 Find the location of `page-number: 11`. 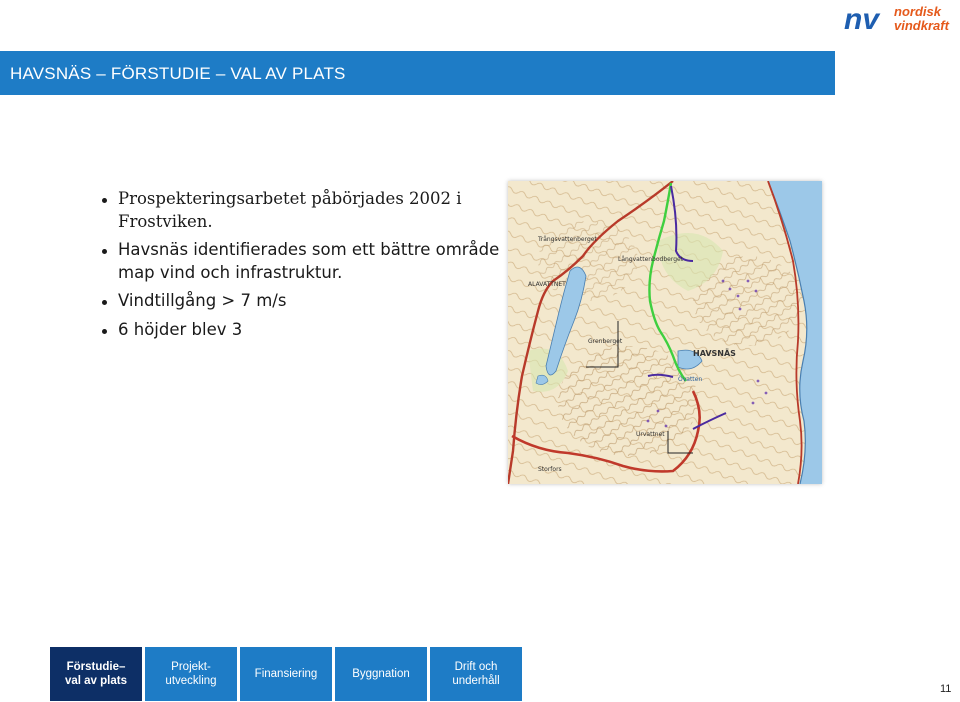

page-number: 11 is located at coordinates (946, 689).